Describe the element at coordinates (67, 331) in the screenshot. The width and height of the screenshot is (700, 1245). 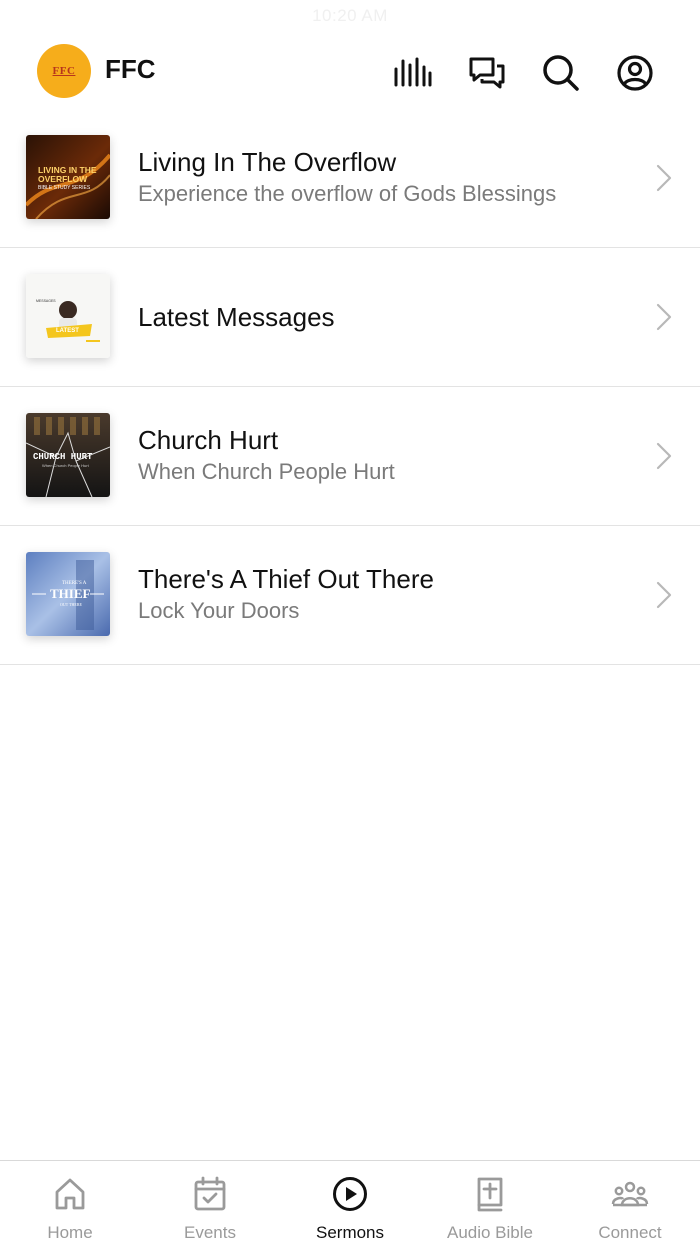
I see `svg-text: LATEST` at that location.